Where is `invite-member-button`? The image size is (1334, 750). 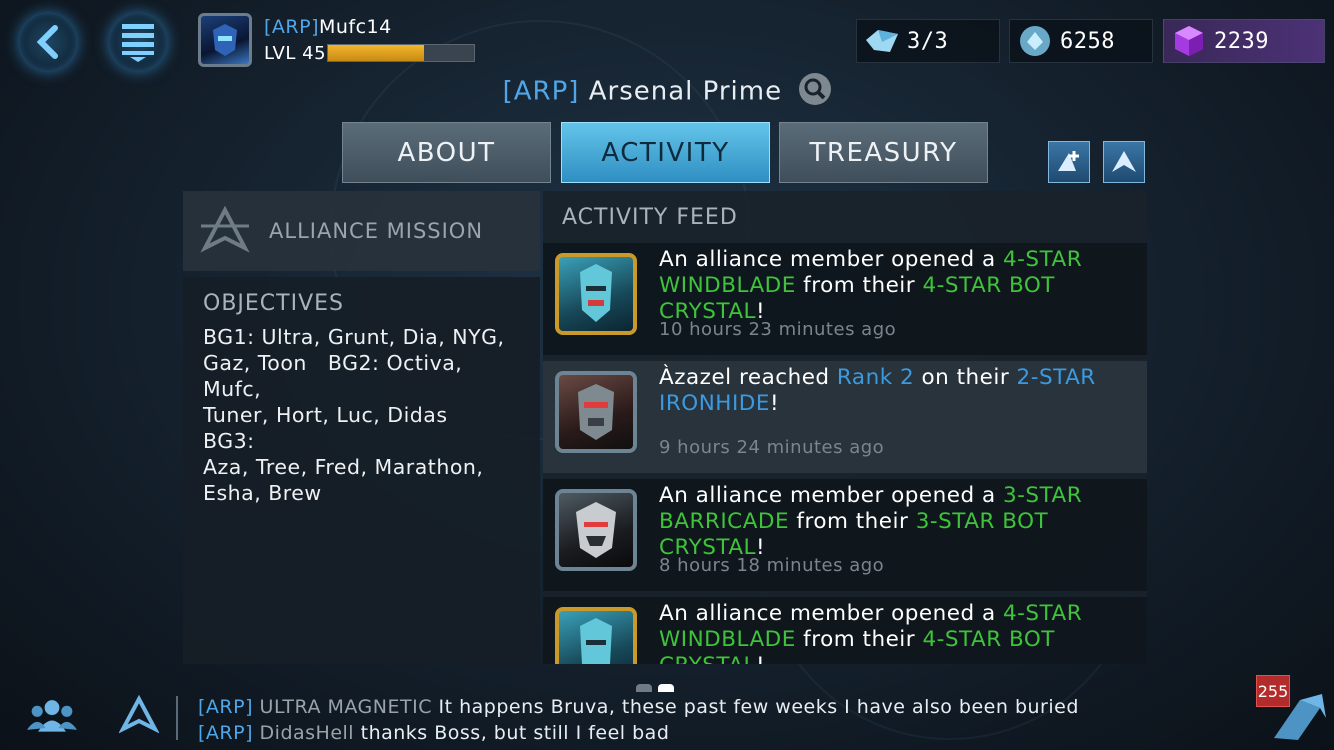 invite-member-button is located at coordinates (1069, 162).